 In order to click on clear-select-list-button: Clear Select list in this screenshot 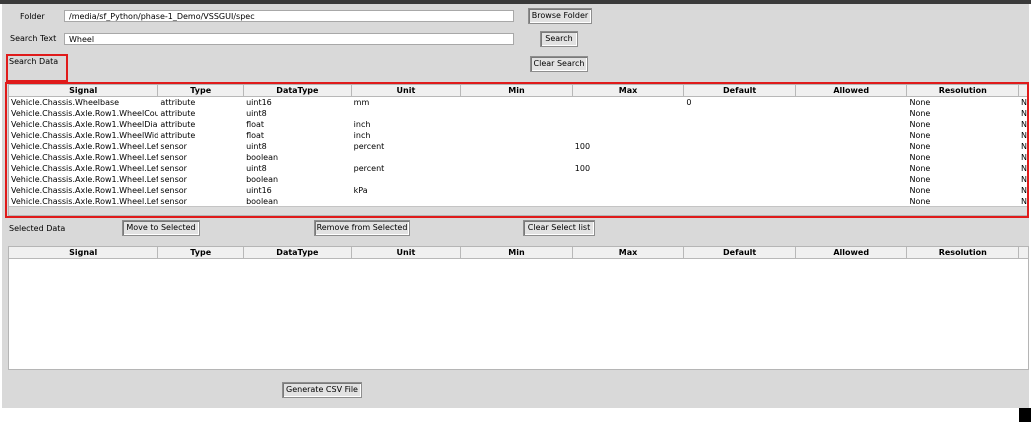, I will do `click(559, 228)`.